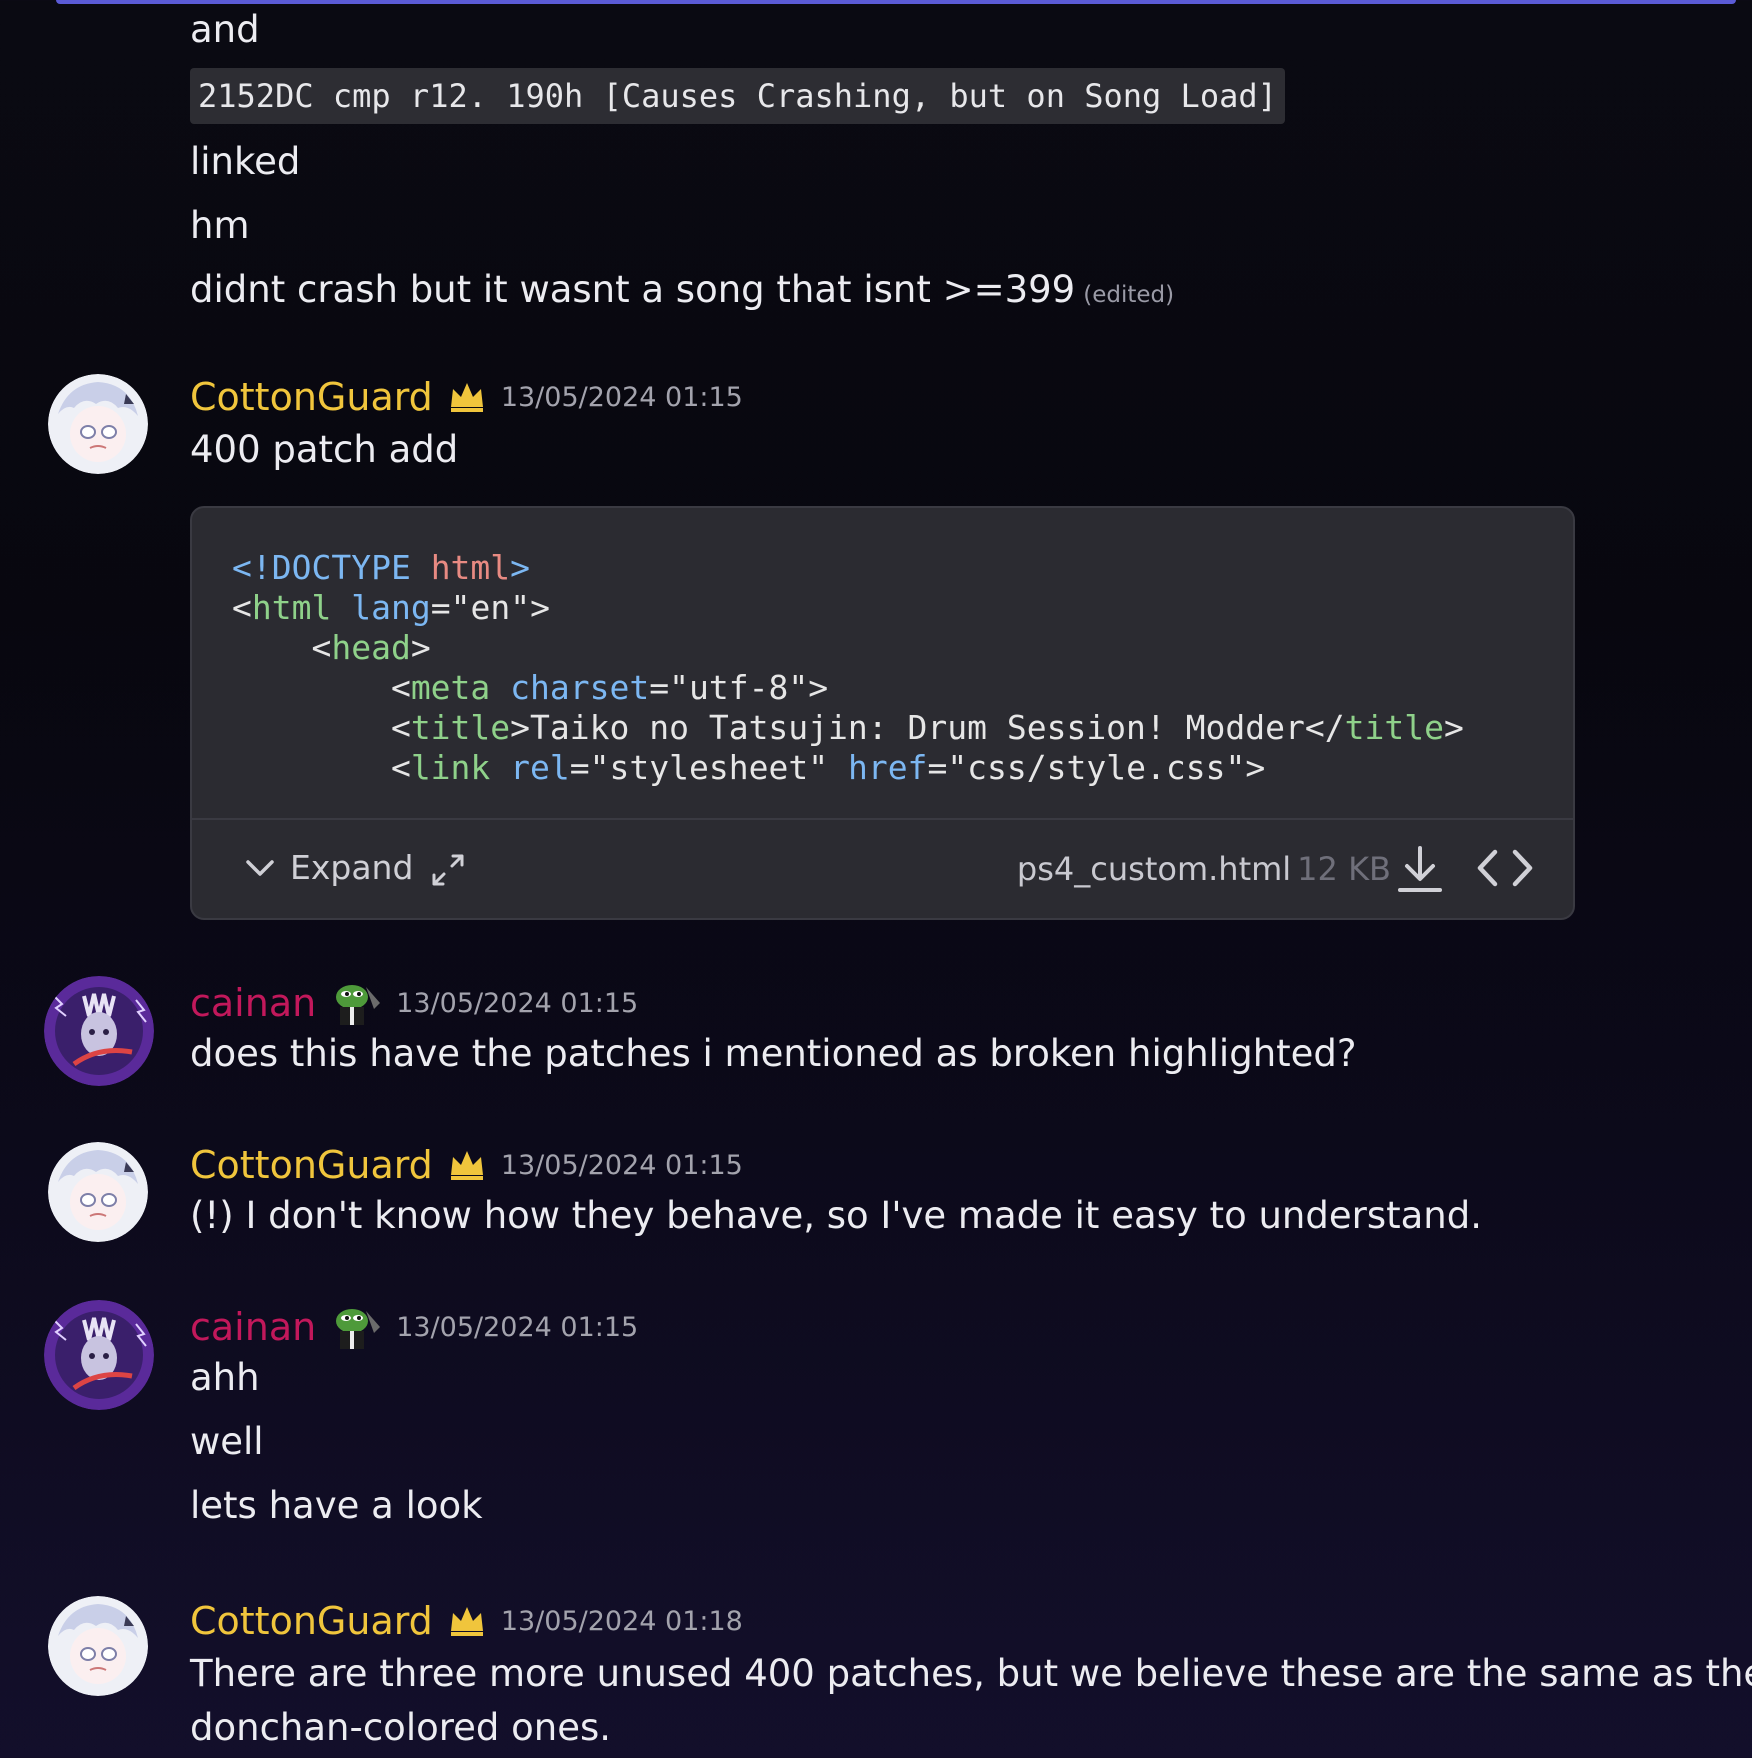 The height and width of the screenshot is (1758, 1752). Describe the element at coordinates (352, 867) in the screenshot. I see `expand-label: Expand` at that location.